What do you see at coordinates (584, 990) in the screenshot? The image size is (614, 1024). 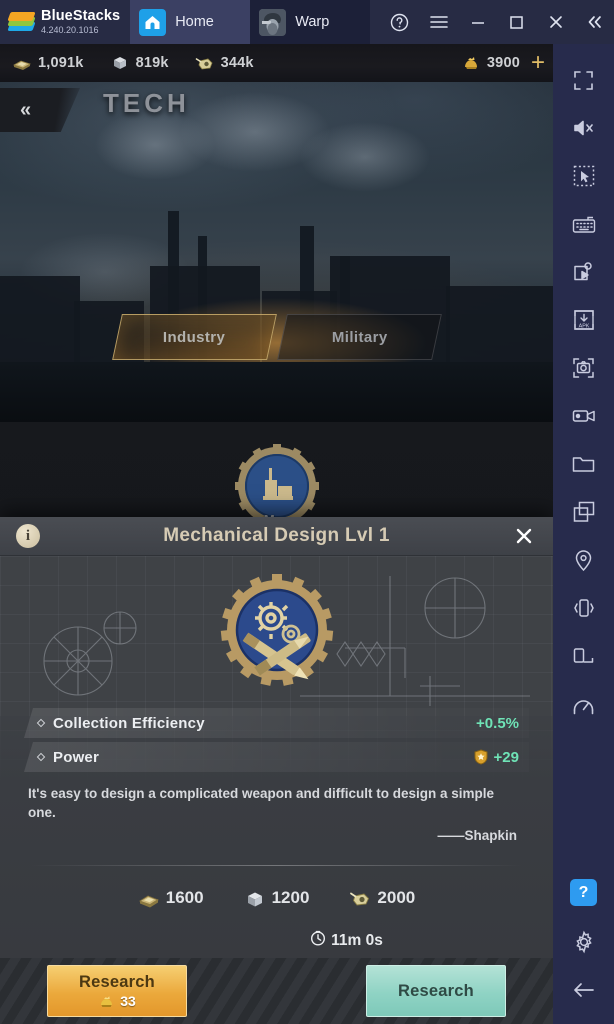 I see `back-arrow-icon` at bounding box center [584, 990].